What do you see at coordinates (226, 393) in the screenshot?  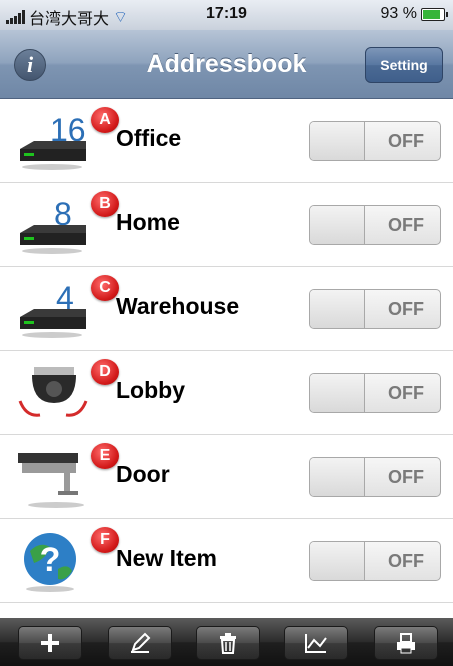 I see `list-item: D Lobby OFF` at bounding box center [226, 393].